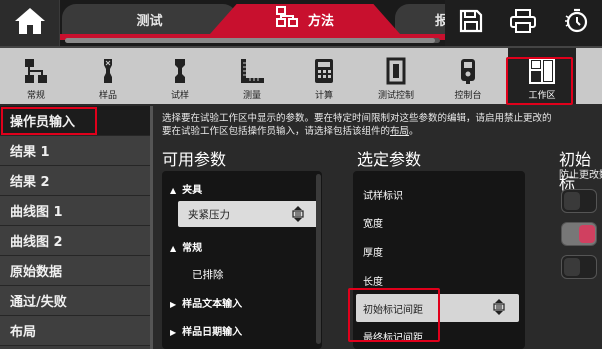 The height and width of the screenshot is (349, 602). I want to click on sidebar-item-result-2: 结果 2, so click(75, 181).